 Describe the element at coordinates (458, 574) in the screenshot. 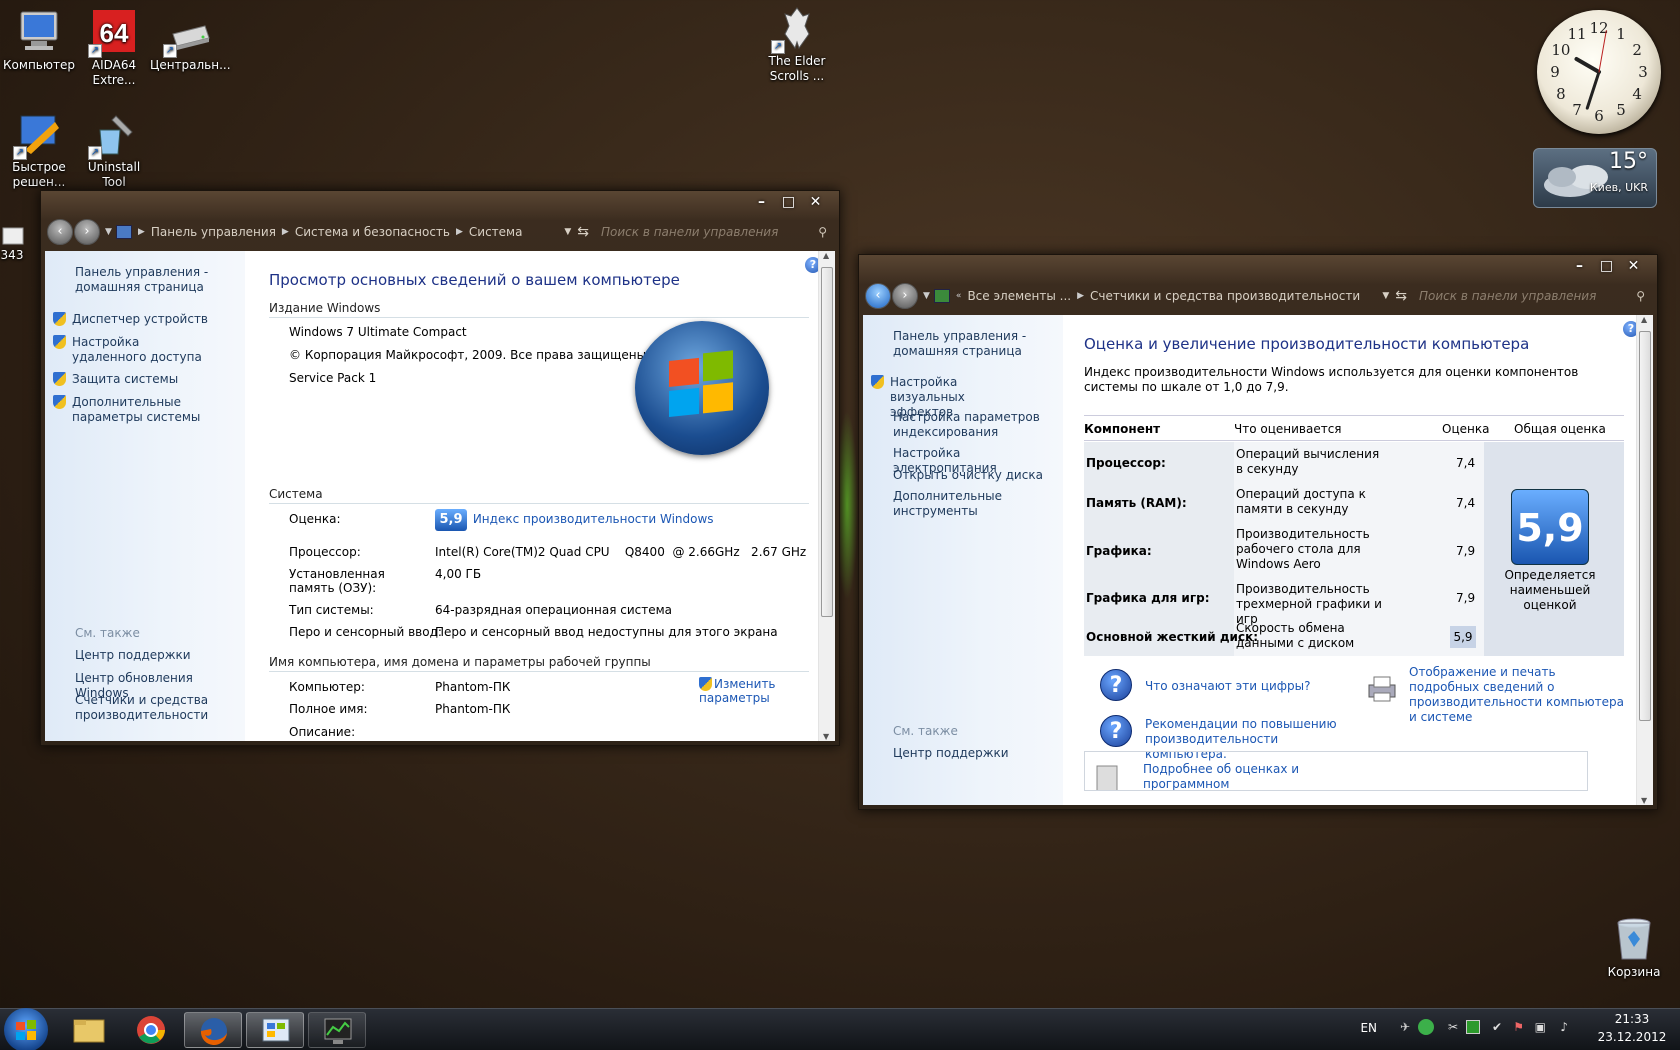

I see `ram-value: 4,00 ГБ` at that location.